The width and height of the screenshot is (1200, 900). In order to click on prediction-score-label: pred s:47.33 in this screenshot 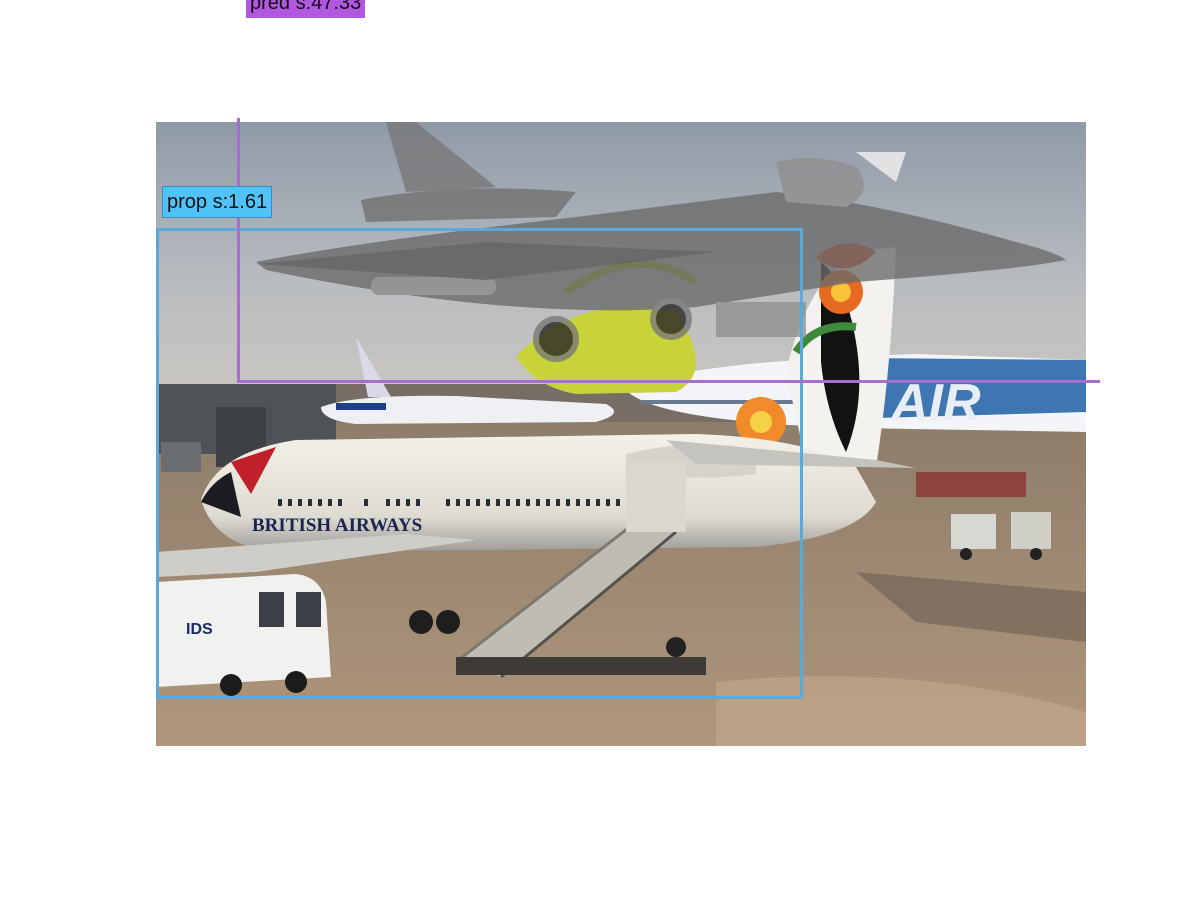, I will do `click(306, 9)`.